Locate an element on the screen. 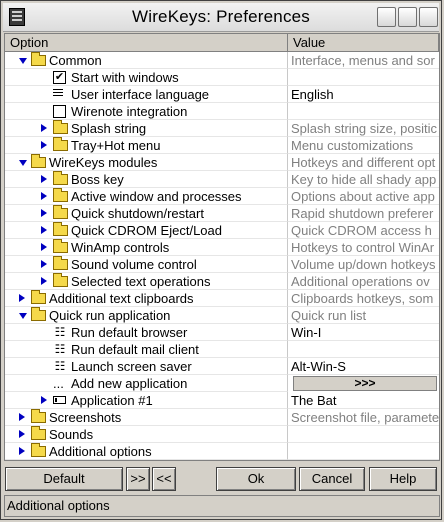 The image size is (444, 522). value-cell: Interface, menus and sor is located at coordinates (363, 60).